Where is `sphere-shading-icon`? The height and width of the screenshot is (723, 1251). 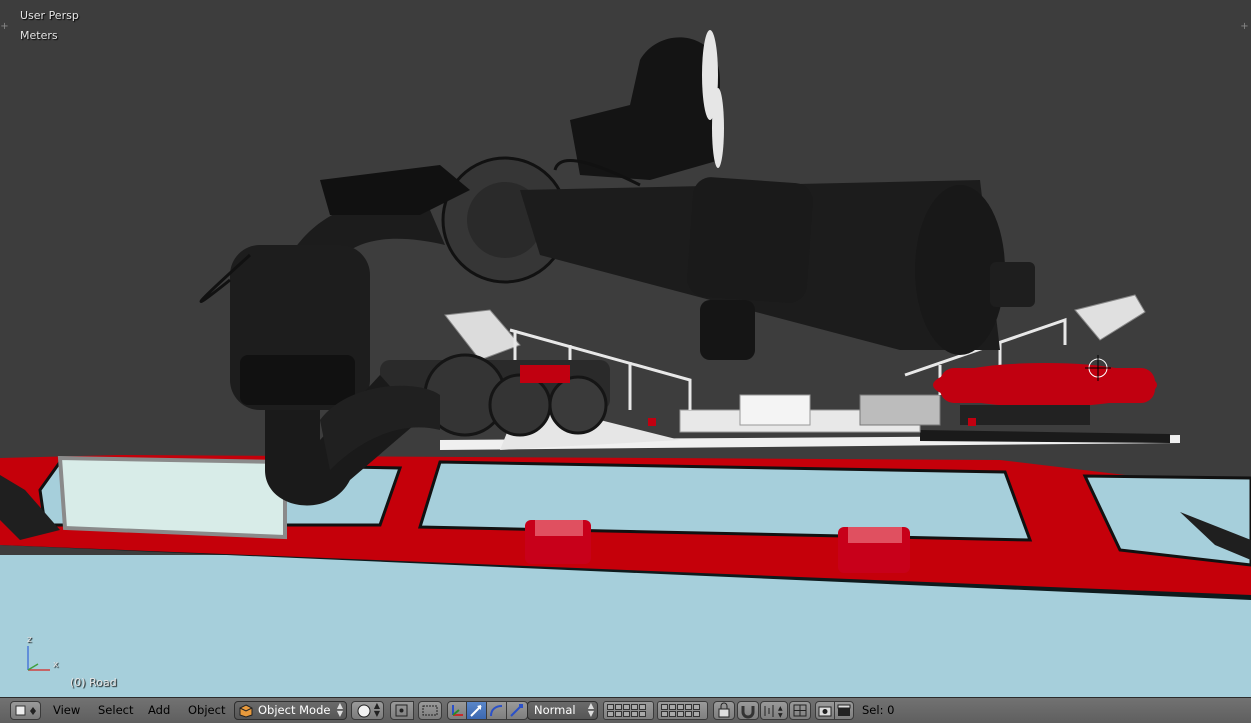 sphere-shading-icon is located at coordinates (364, 711).